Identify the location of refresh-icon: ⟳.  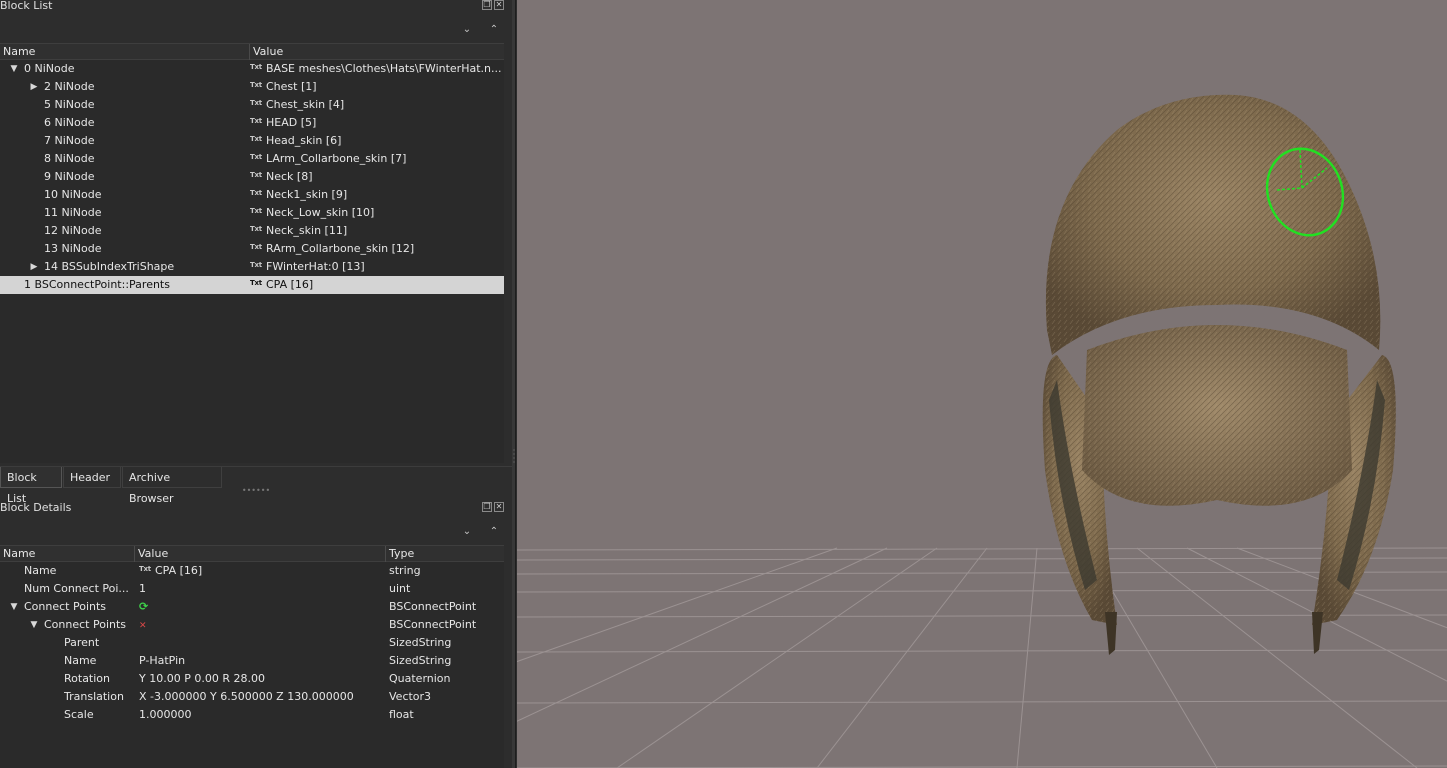
(143, 606).